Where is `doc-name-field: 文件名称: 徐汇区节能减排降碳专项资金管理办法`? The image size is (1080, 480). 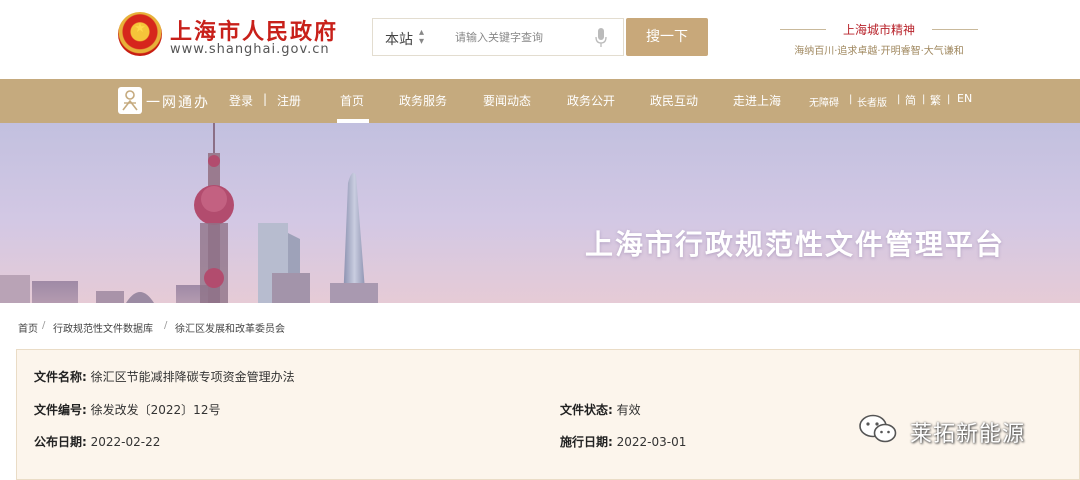
doc-name-field: 文件名称: 徐汇区节能减排降碳专项资金管理办法 is located at coordinates (164, 376).